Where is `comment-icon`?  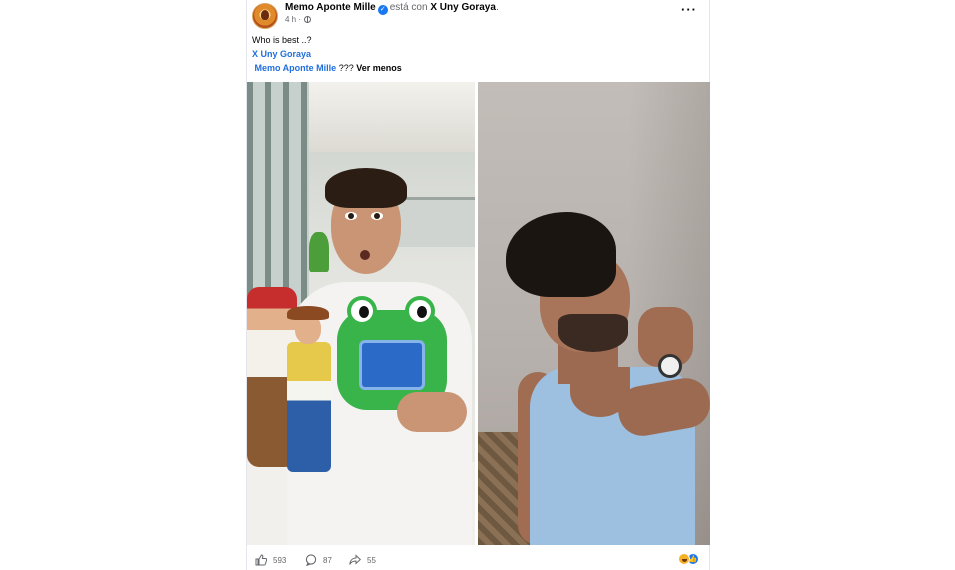
comment-icon is located at coordinates (311, 560).